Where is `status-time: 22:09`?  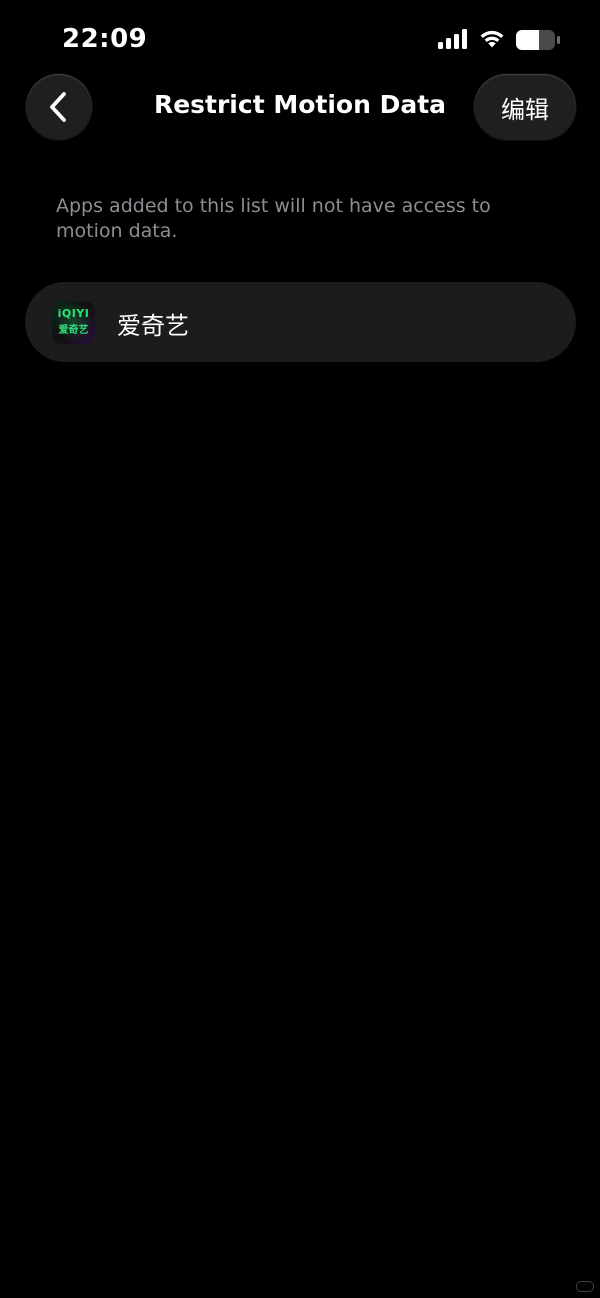
status-time: 22:09 is located at coordinates (105, 39).